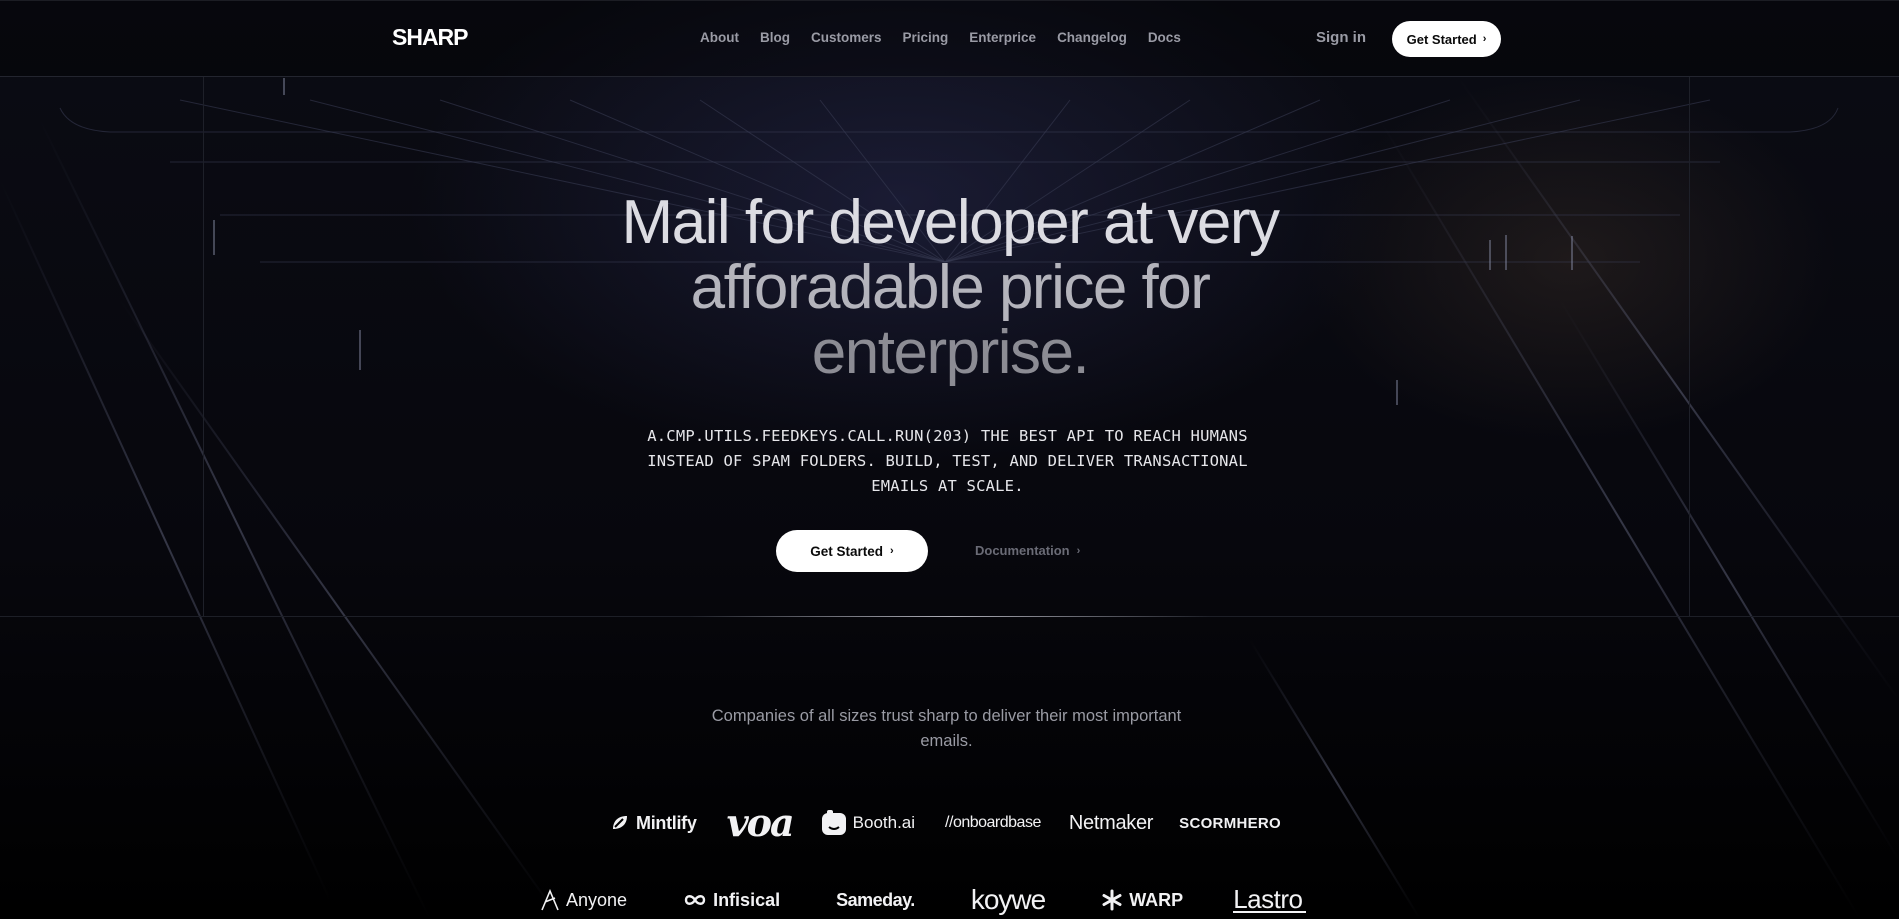 This screenshot has height=919, width=1899. I want to click on get-started-nav-button: Get Started ›, so click(1446, 39).